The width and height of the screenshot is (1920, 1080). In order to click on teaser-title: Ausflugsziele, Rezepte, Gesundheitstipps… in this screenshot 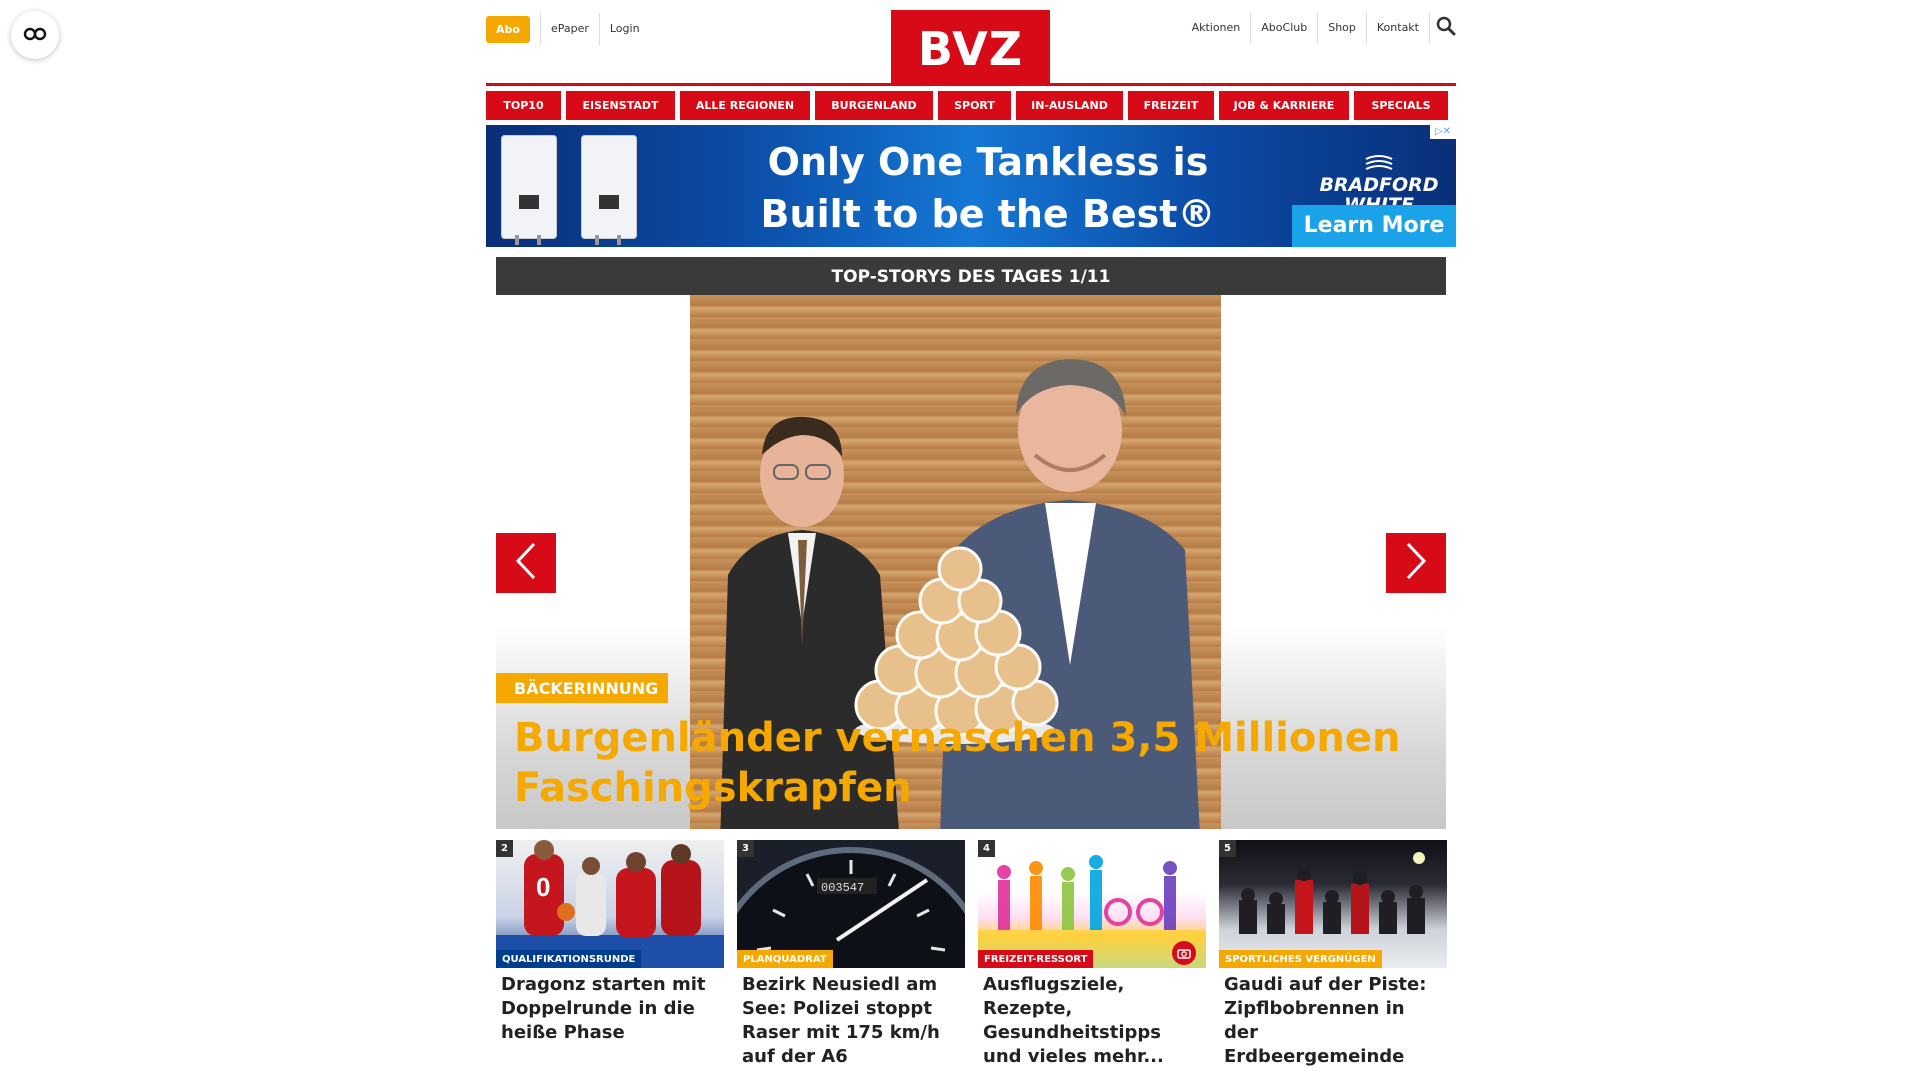, I will do `click(1092, 1018)`.